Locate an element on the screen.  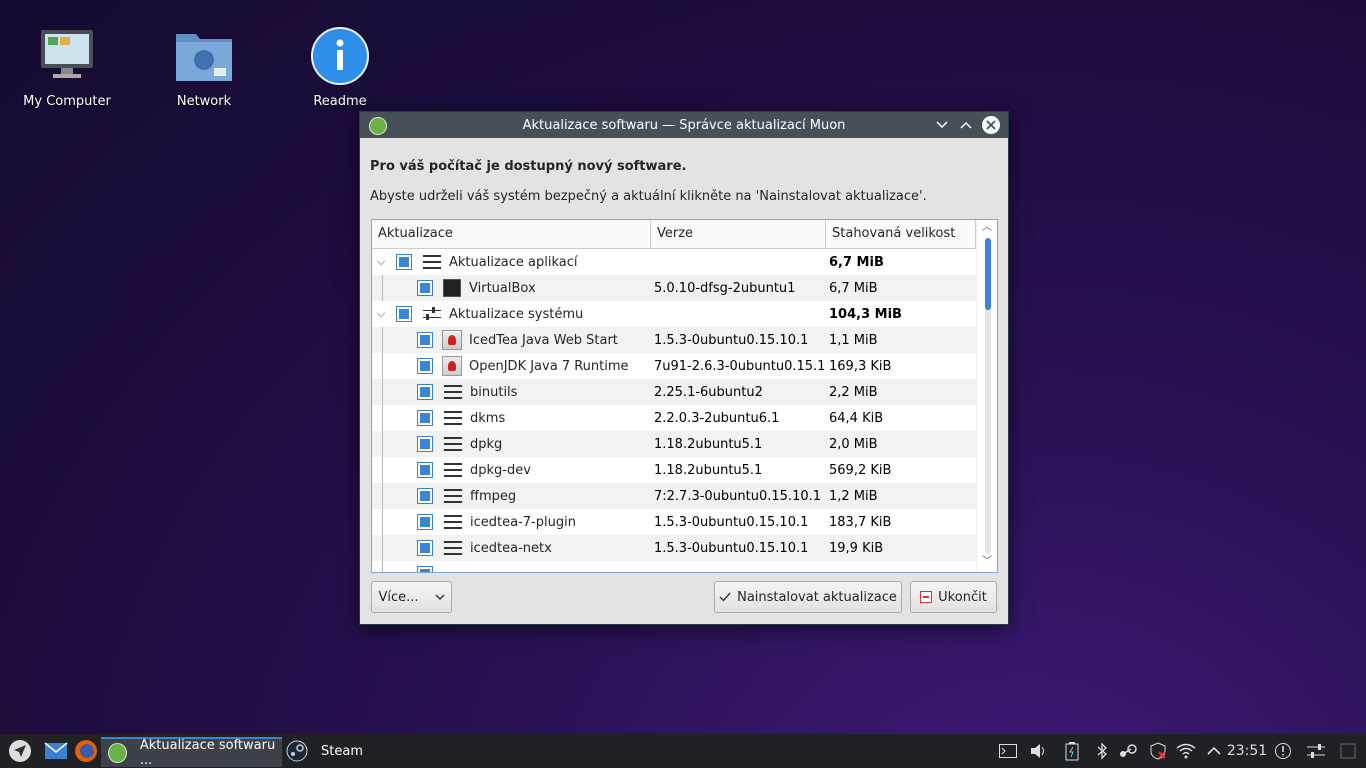
item-name: OpenJDK Java 7 Runtime is located at coordinates (549, 366).